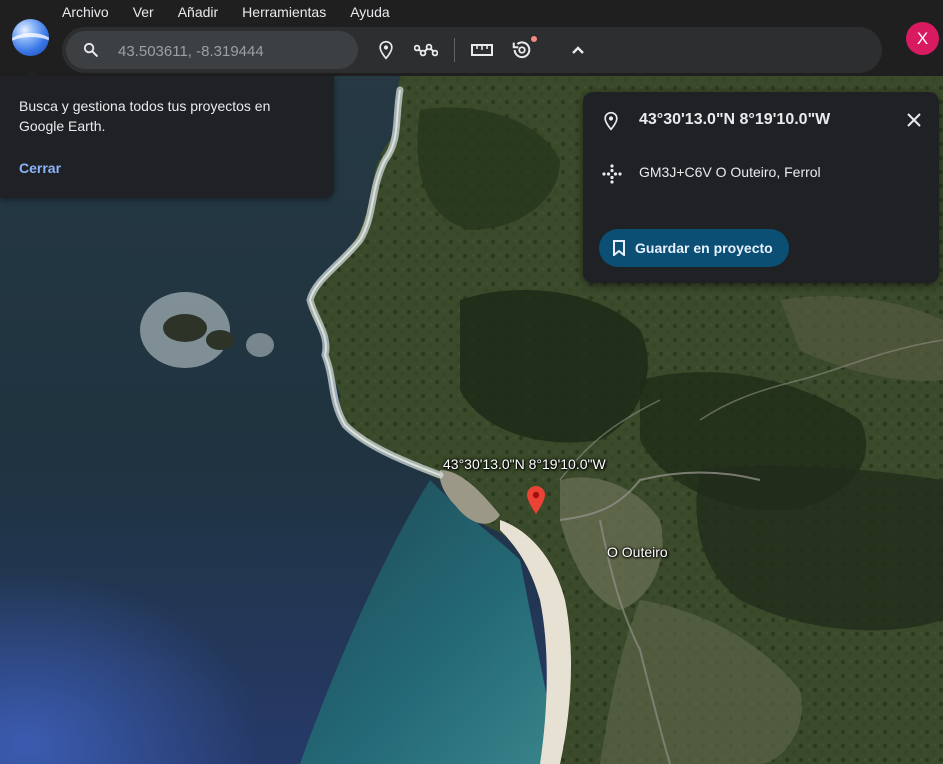  What do you see at coordinates (284, 12) in the screenshot?
I see `menu-herramientas: Herramientas` at bounding box center [284, 12].